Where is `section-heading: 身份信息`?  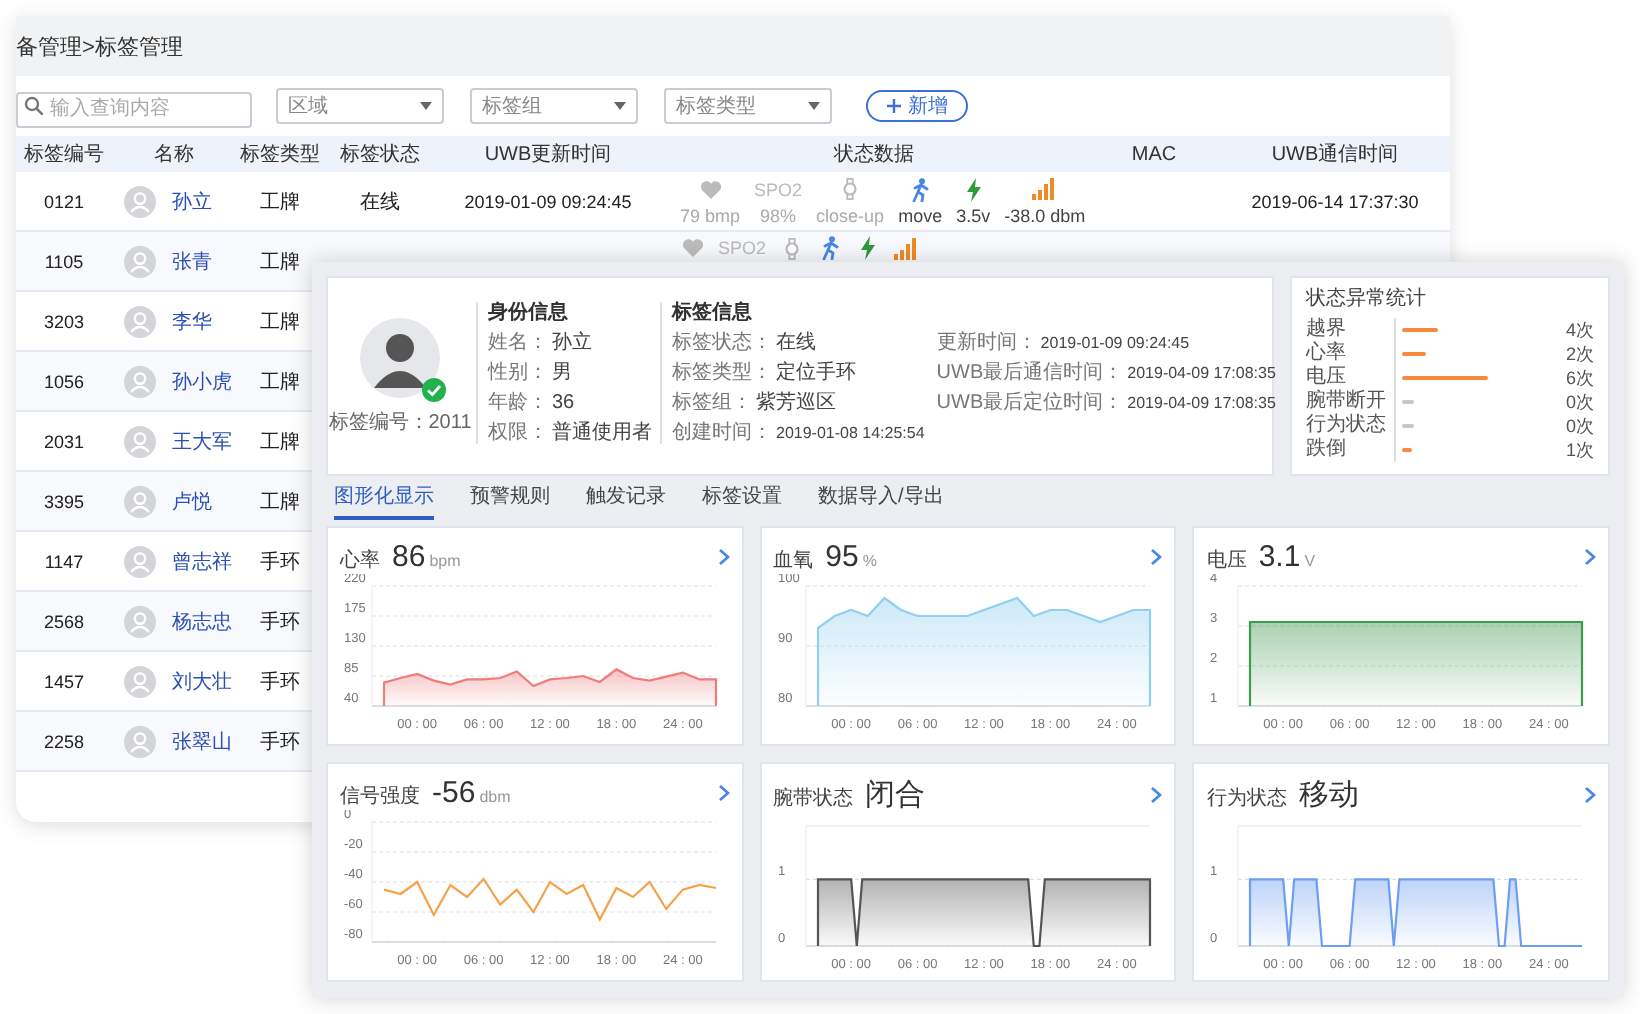
section-heading: 身份信息 is located at coordinates (529, 313).